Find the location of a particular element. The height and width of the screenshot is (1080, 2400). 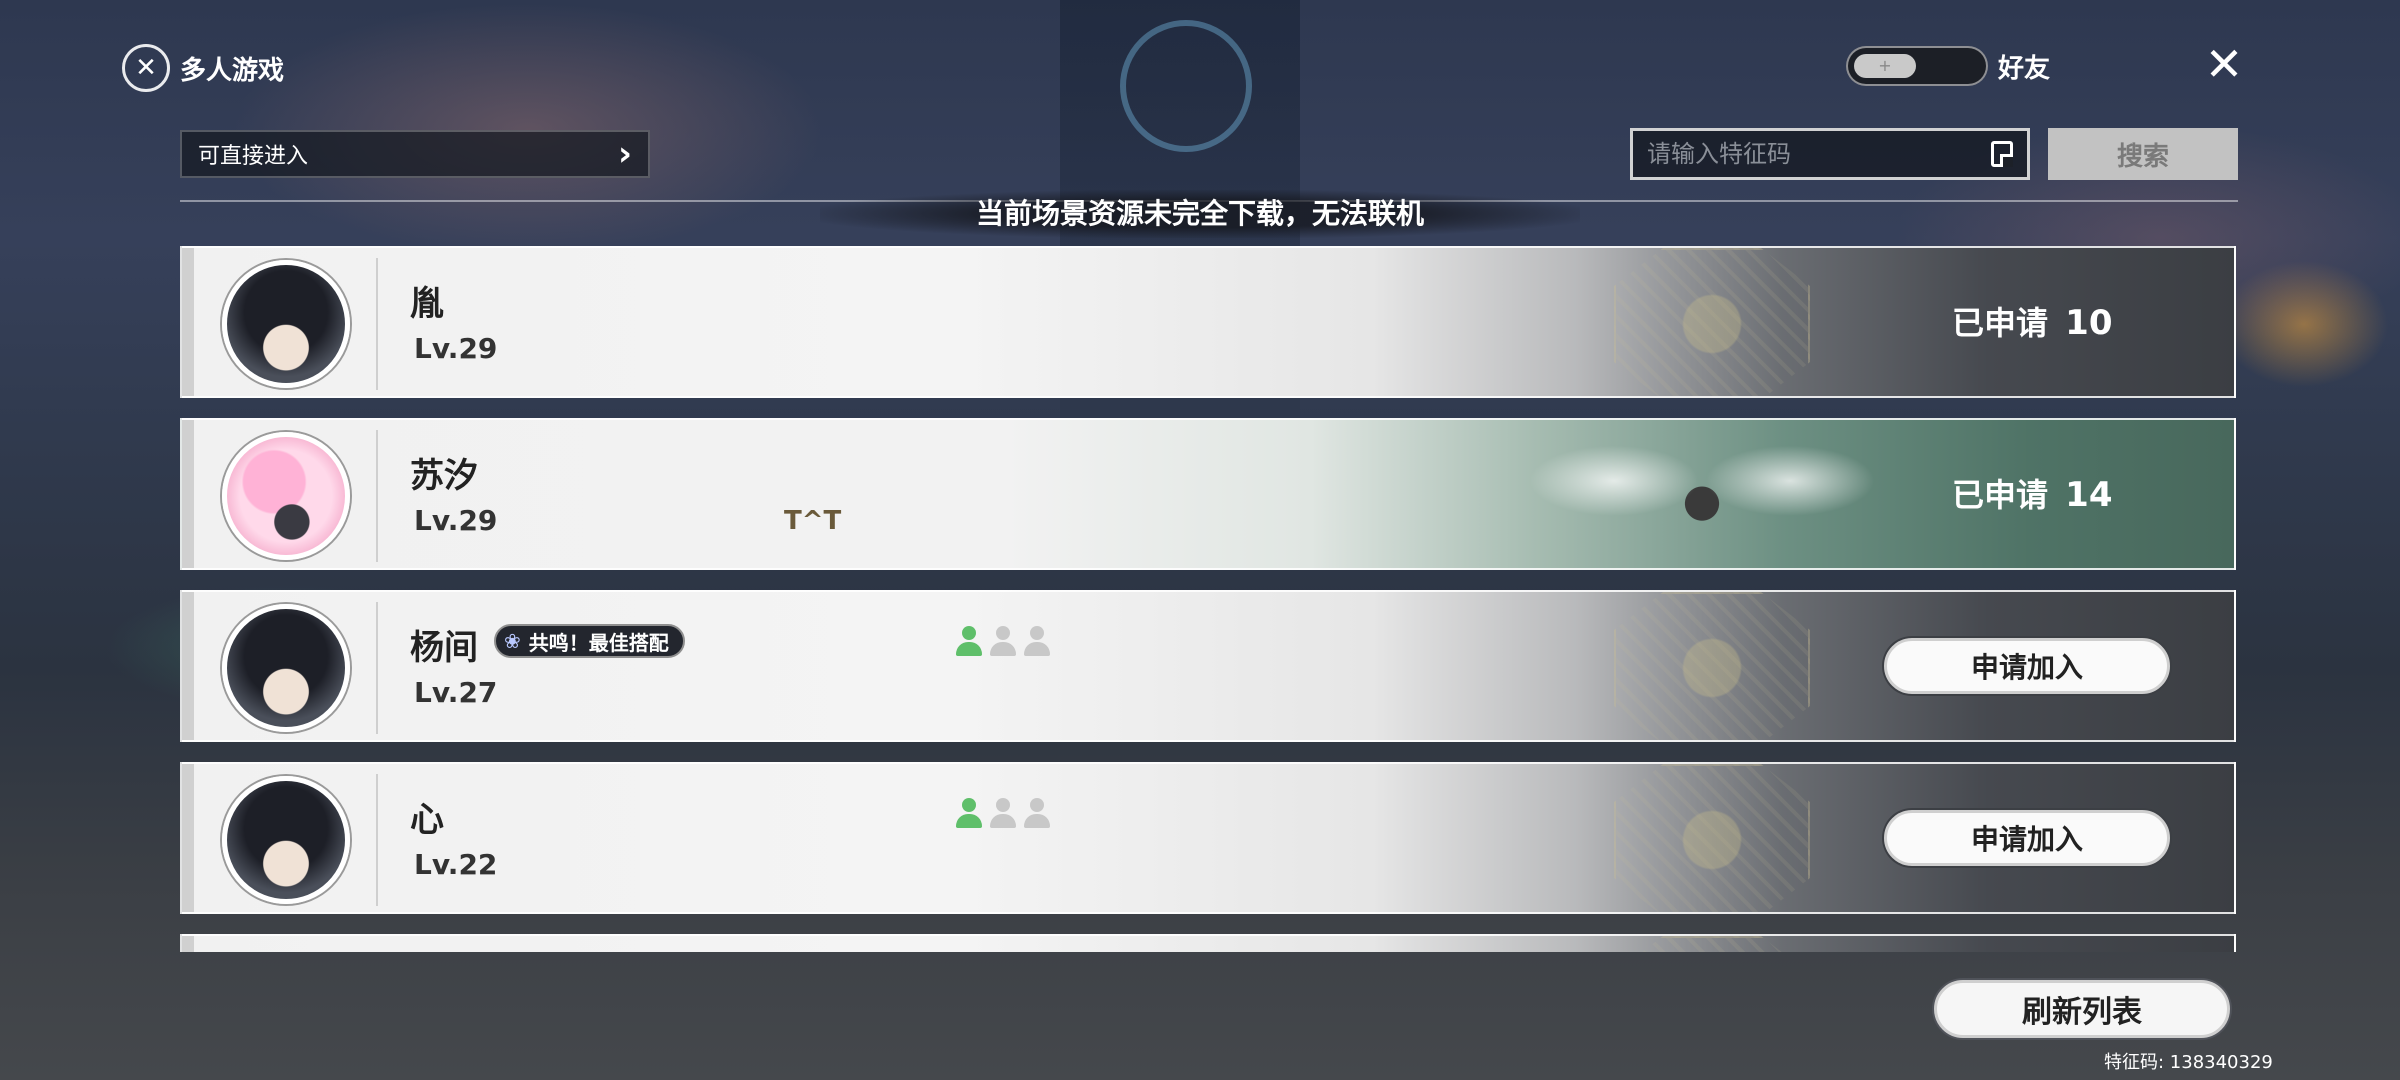

friend-toggle-label: 好友 is located at coordinates (2024, 68).